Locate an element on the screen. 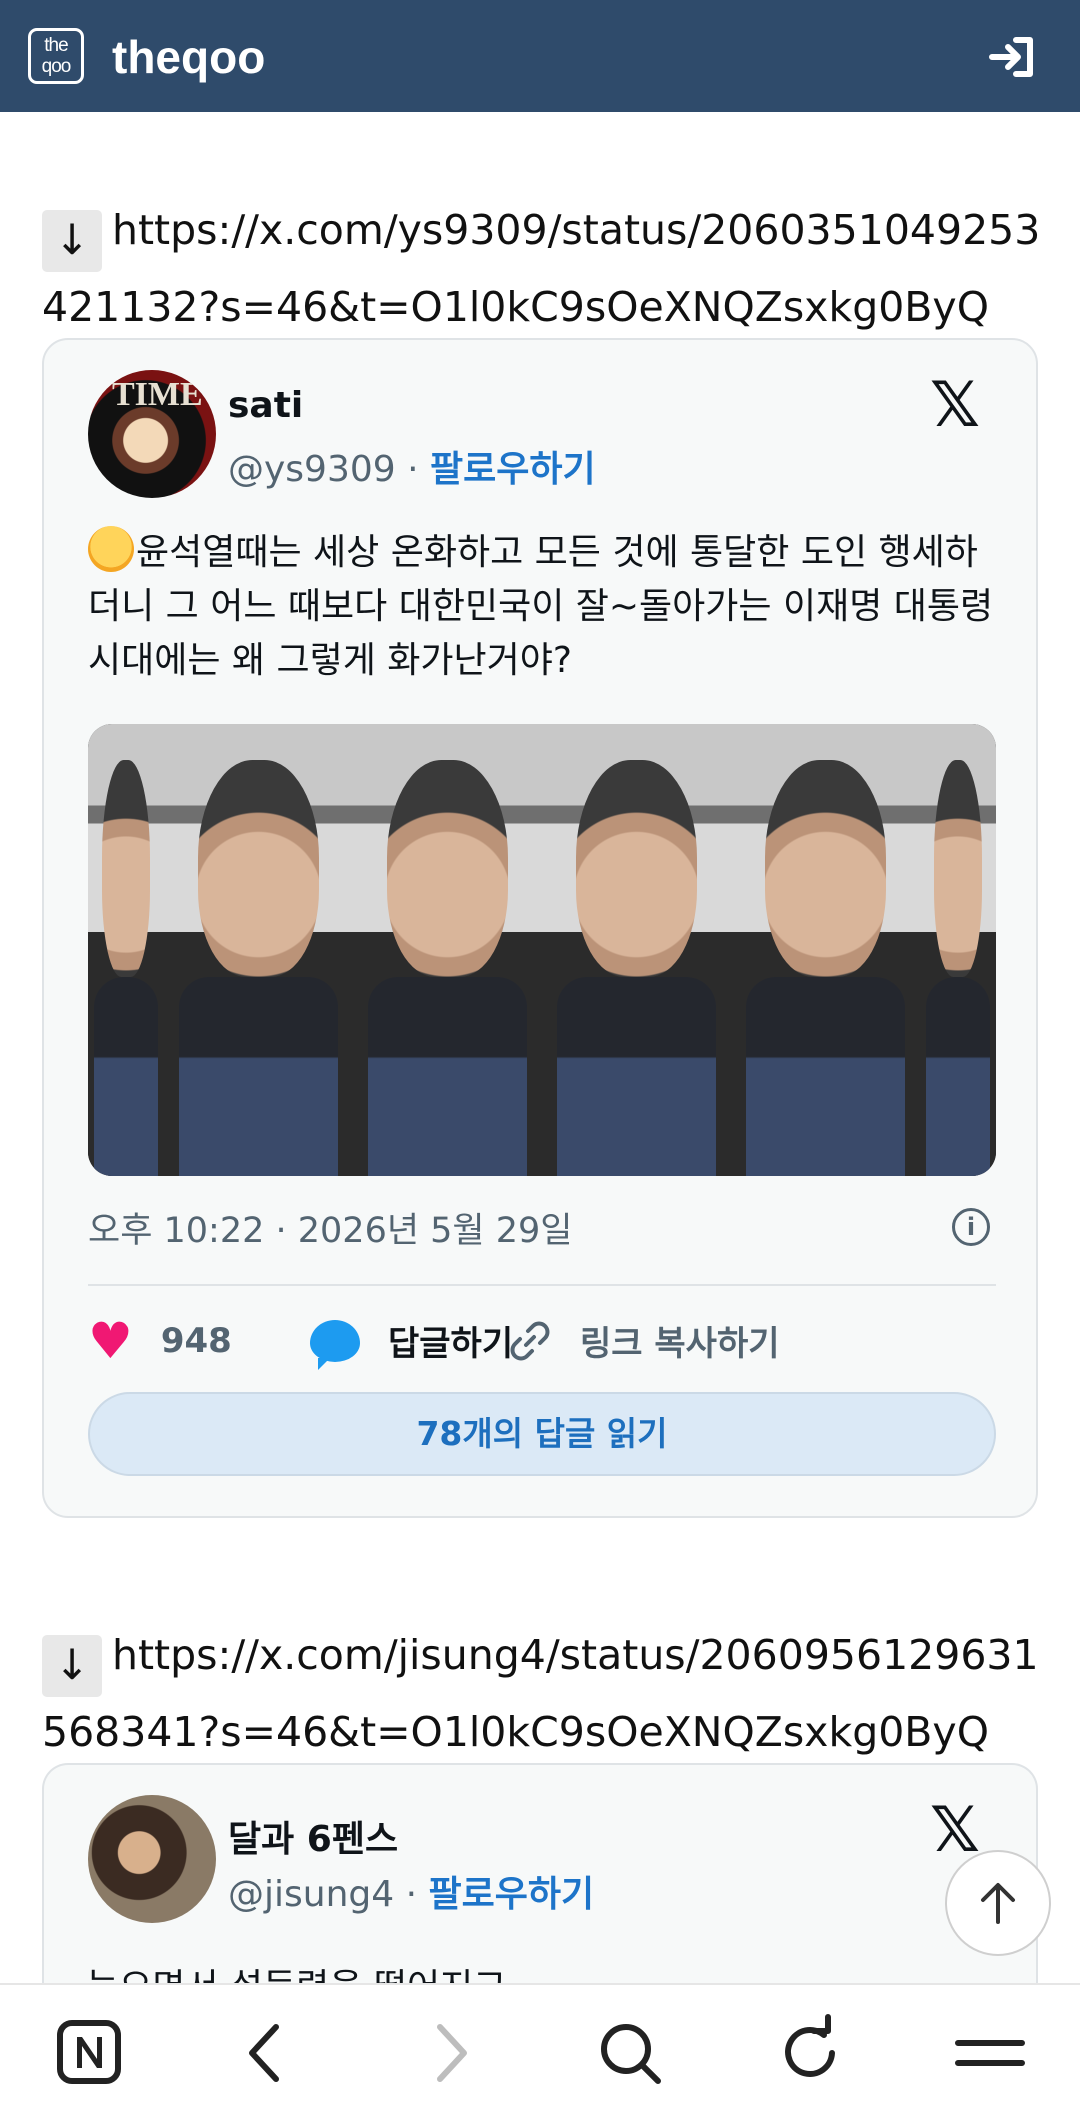 This screenshot has width=1080, height=2121. login-arrow-icon is located at coordinates (1012, 57).